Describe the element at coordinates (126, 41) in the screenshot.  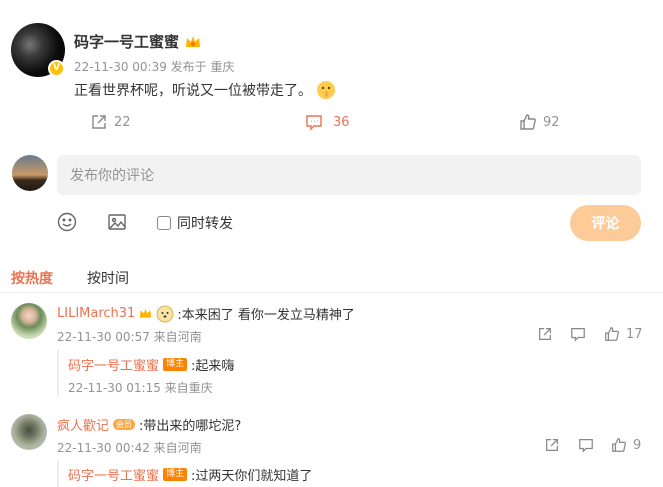
I see `post-author-name: 码字一号工蜜蜜` at that location.